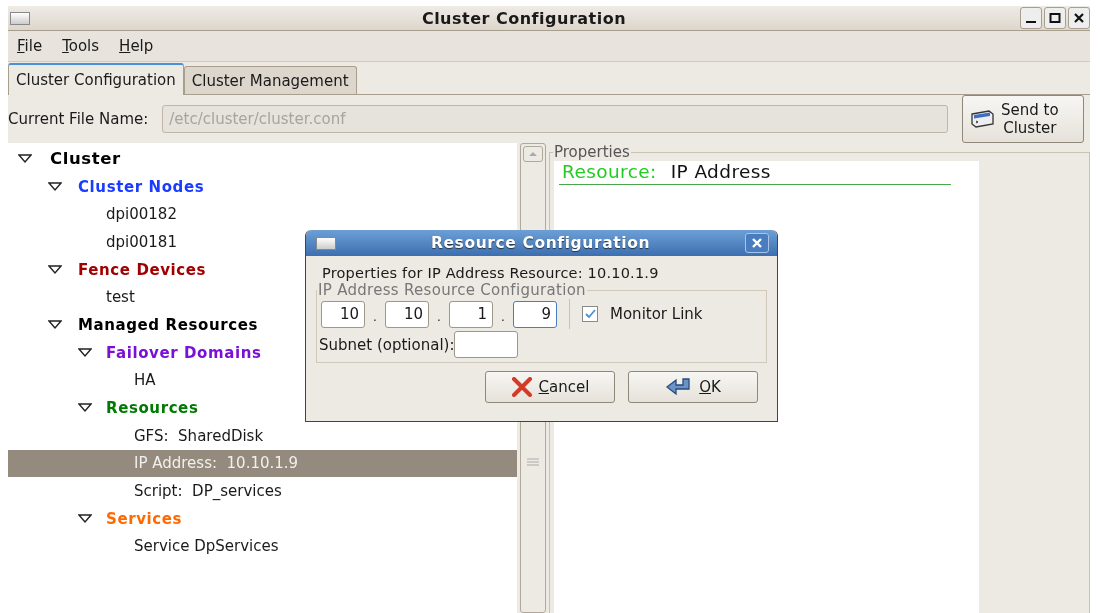 Image resolution: width=1100 pixels, height=613 pixels. Describe the element at coordinates (141, 186) in the screenshot. I see `tree-group-label: Cluster Nodes` at that location.